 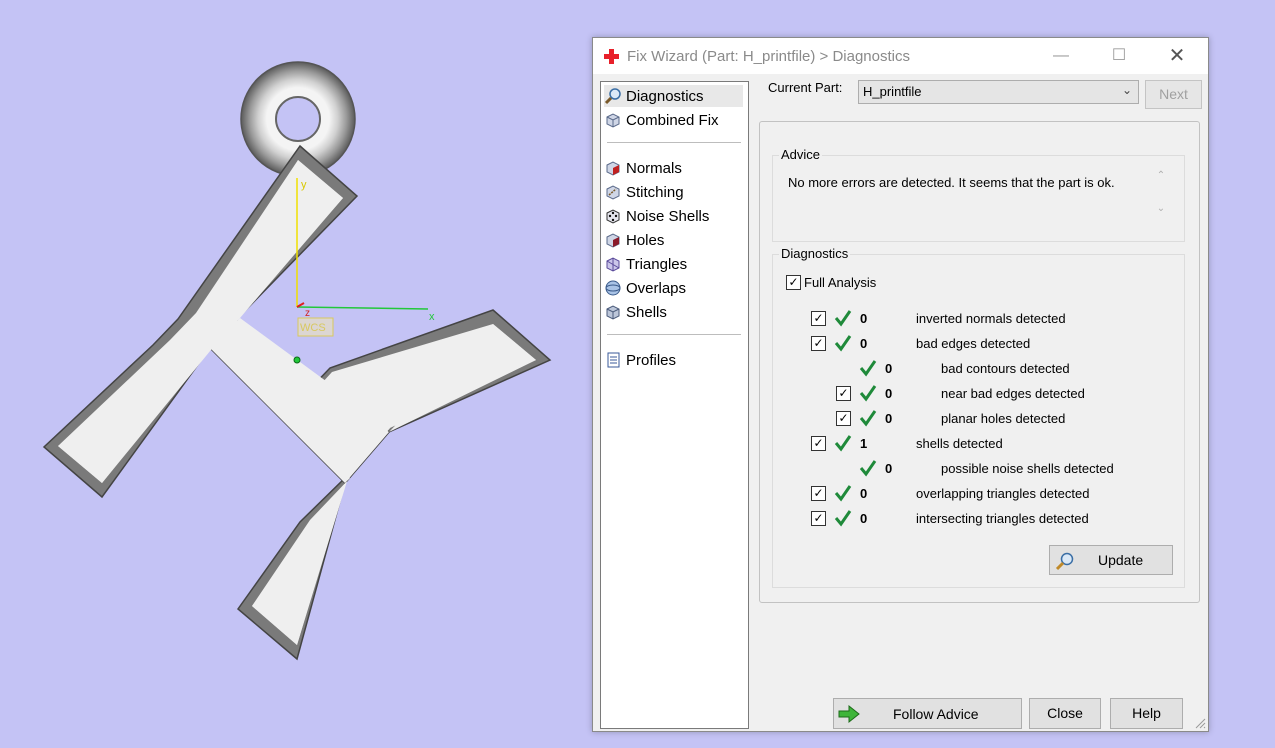 I want to click on sidebar-item-label: Profiles, so click(x=651, y=360).